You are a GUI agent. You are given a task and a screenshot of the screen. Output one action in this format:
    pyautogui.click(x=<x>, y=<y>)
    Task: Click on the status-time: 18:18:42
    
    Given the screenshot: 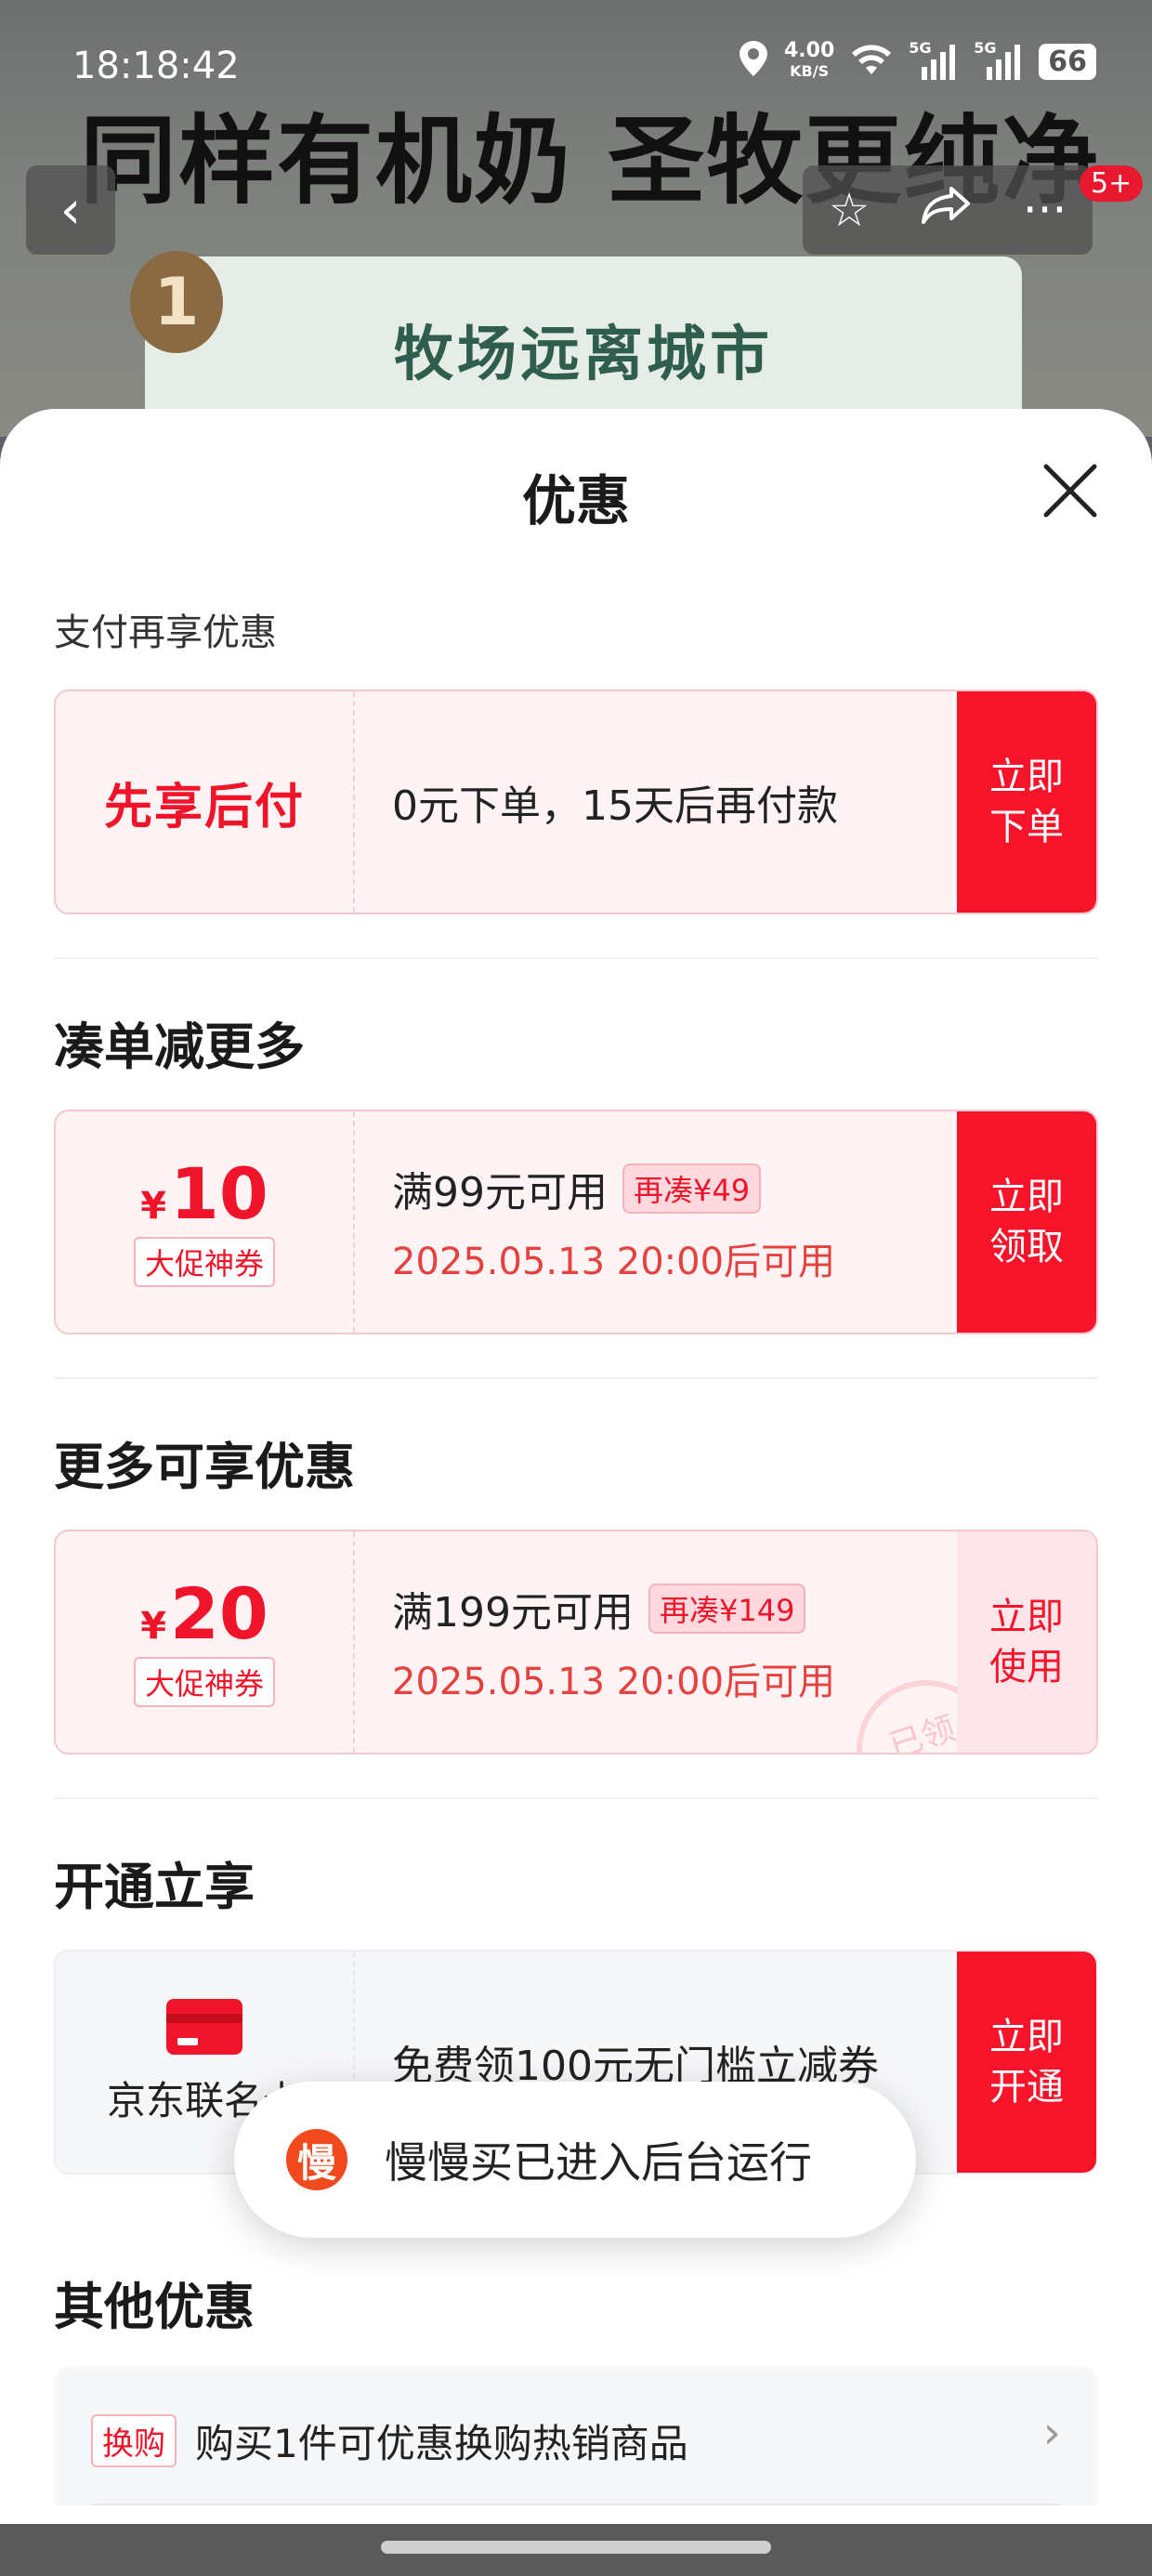 What is the action you would take?
    pyautogui.click(x=156, y=66)
    